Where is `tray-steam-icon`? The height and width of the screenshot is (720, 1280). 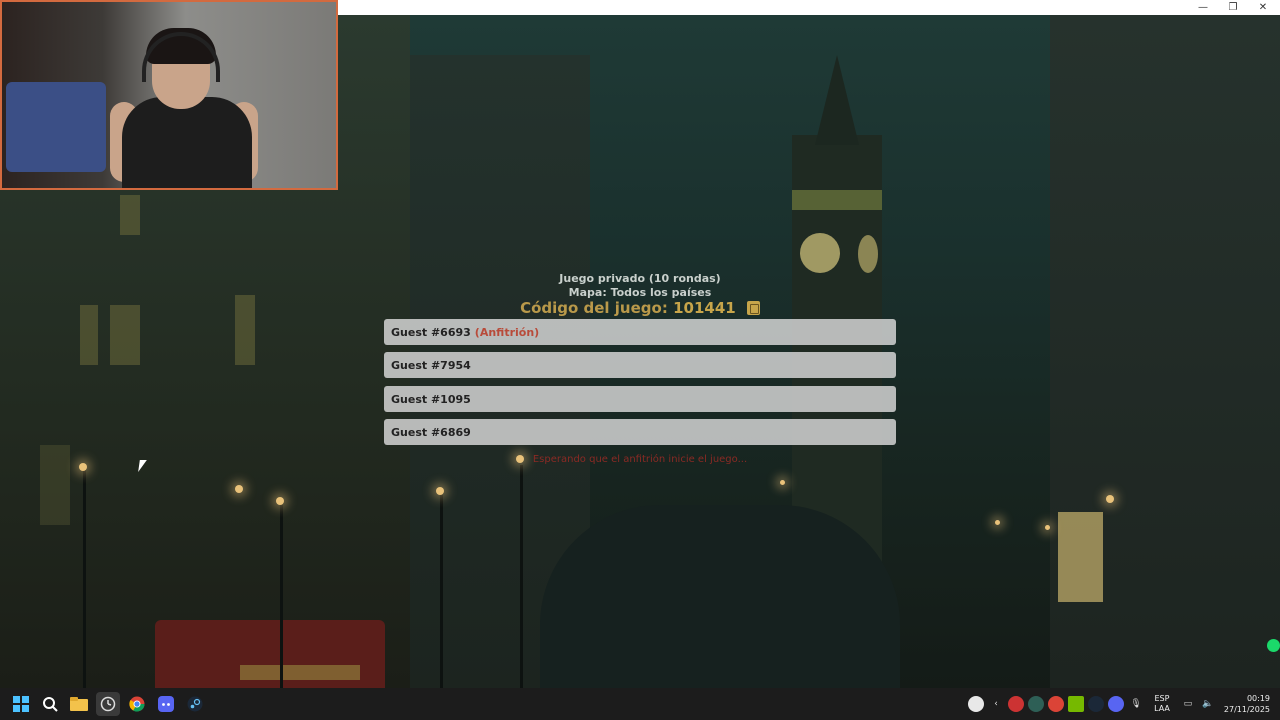 tray-steam-icon is located at coordinates (1096, 704).